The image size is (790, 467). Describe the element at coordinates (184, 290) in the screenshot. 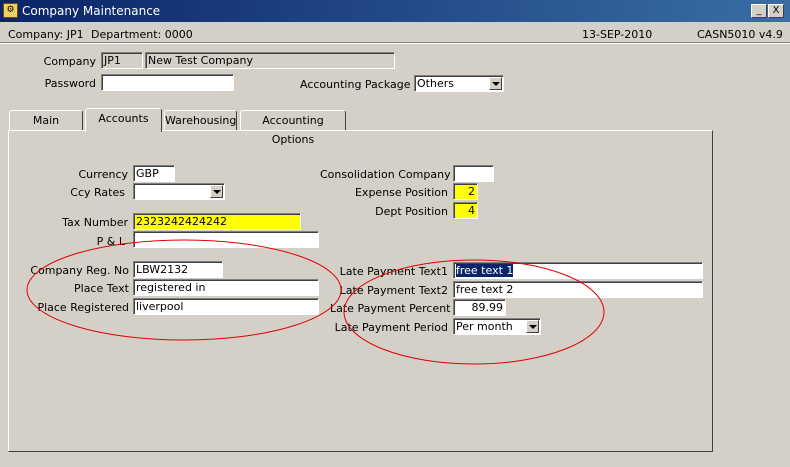

I see `annotation-ellipse-left` at that location.